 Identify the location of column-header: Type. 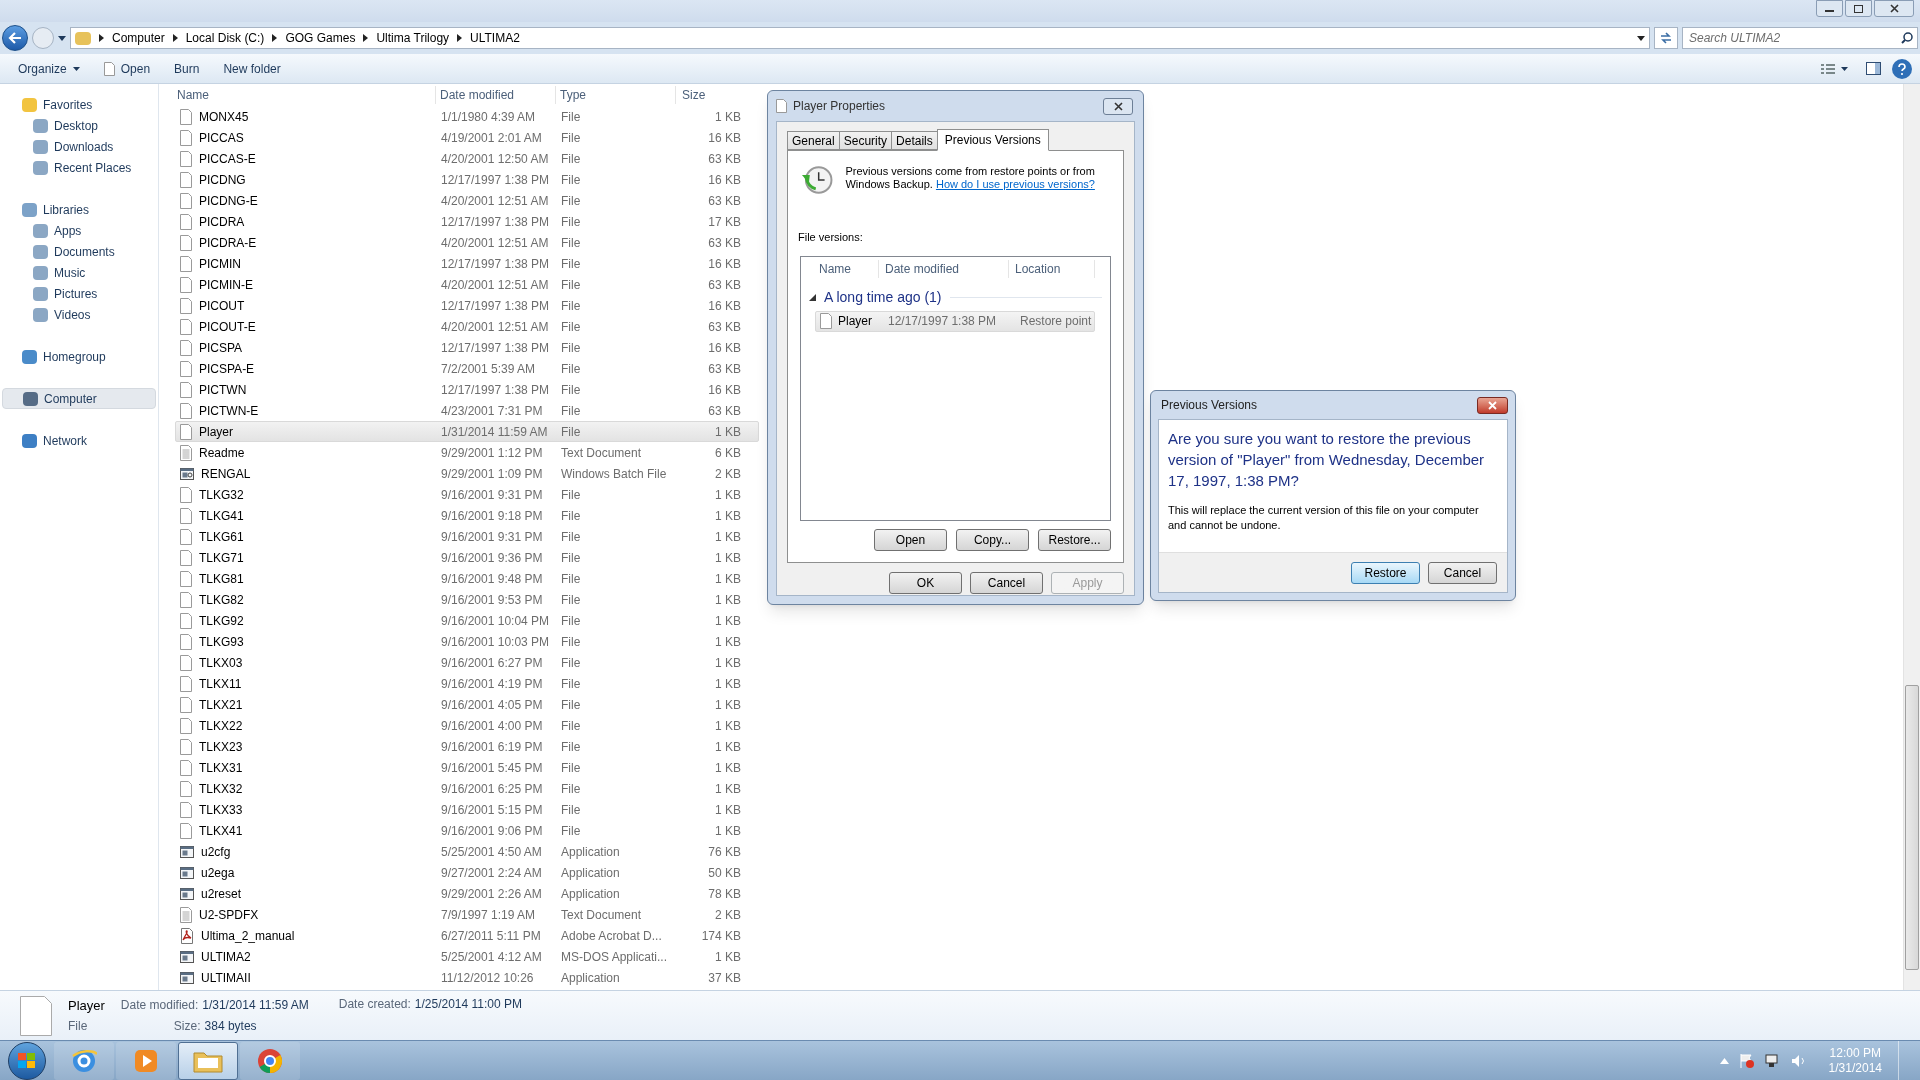
(616, 95).